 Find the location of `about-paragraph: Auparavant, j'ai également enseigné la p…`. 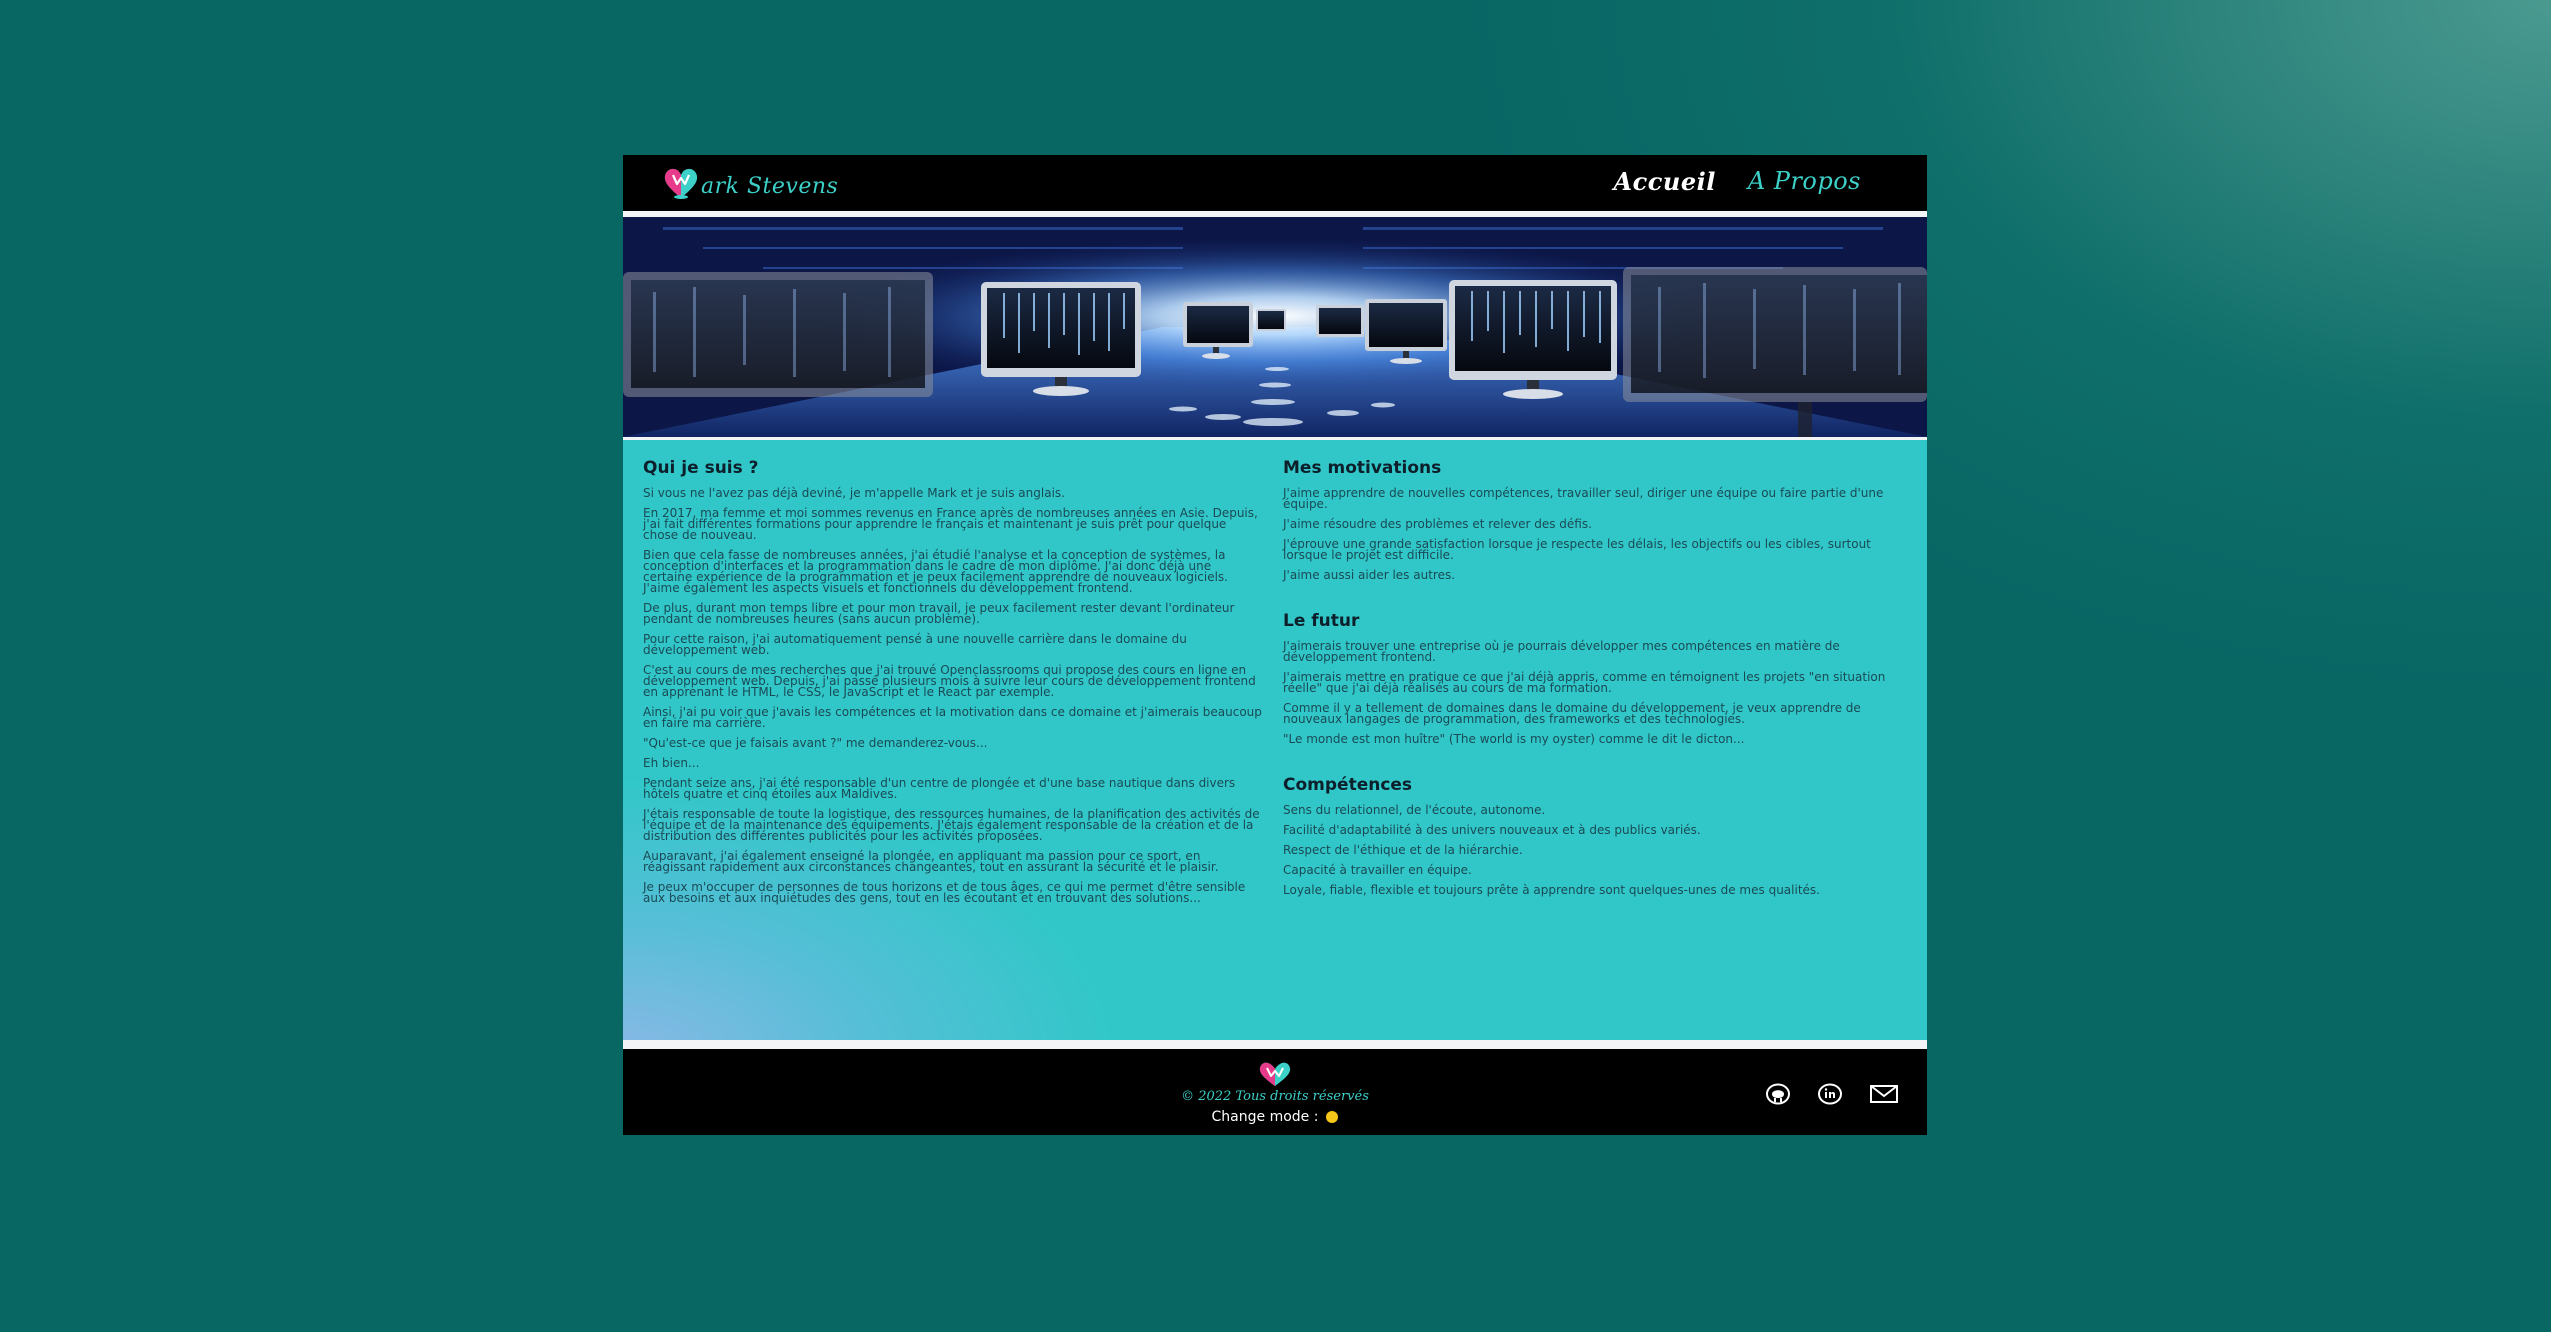

about-paragraph: Auparavant, j'ai également enseigné la p… is located at coordinates (931, 861).